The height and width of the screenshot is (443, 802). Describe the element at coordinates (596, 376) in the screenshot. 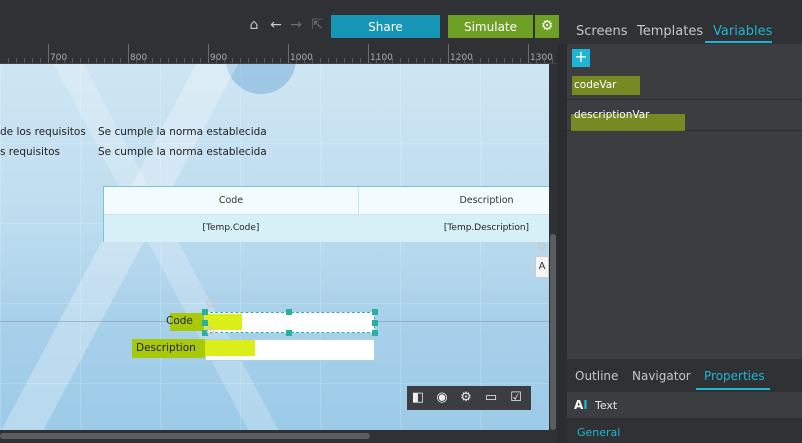

I see `tab-outline: Outline` at that location.